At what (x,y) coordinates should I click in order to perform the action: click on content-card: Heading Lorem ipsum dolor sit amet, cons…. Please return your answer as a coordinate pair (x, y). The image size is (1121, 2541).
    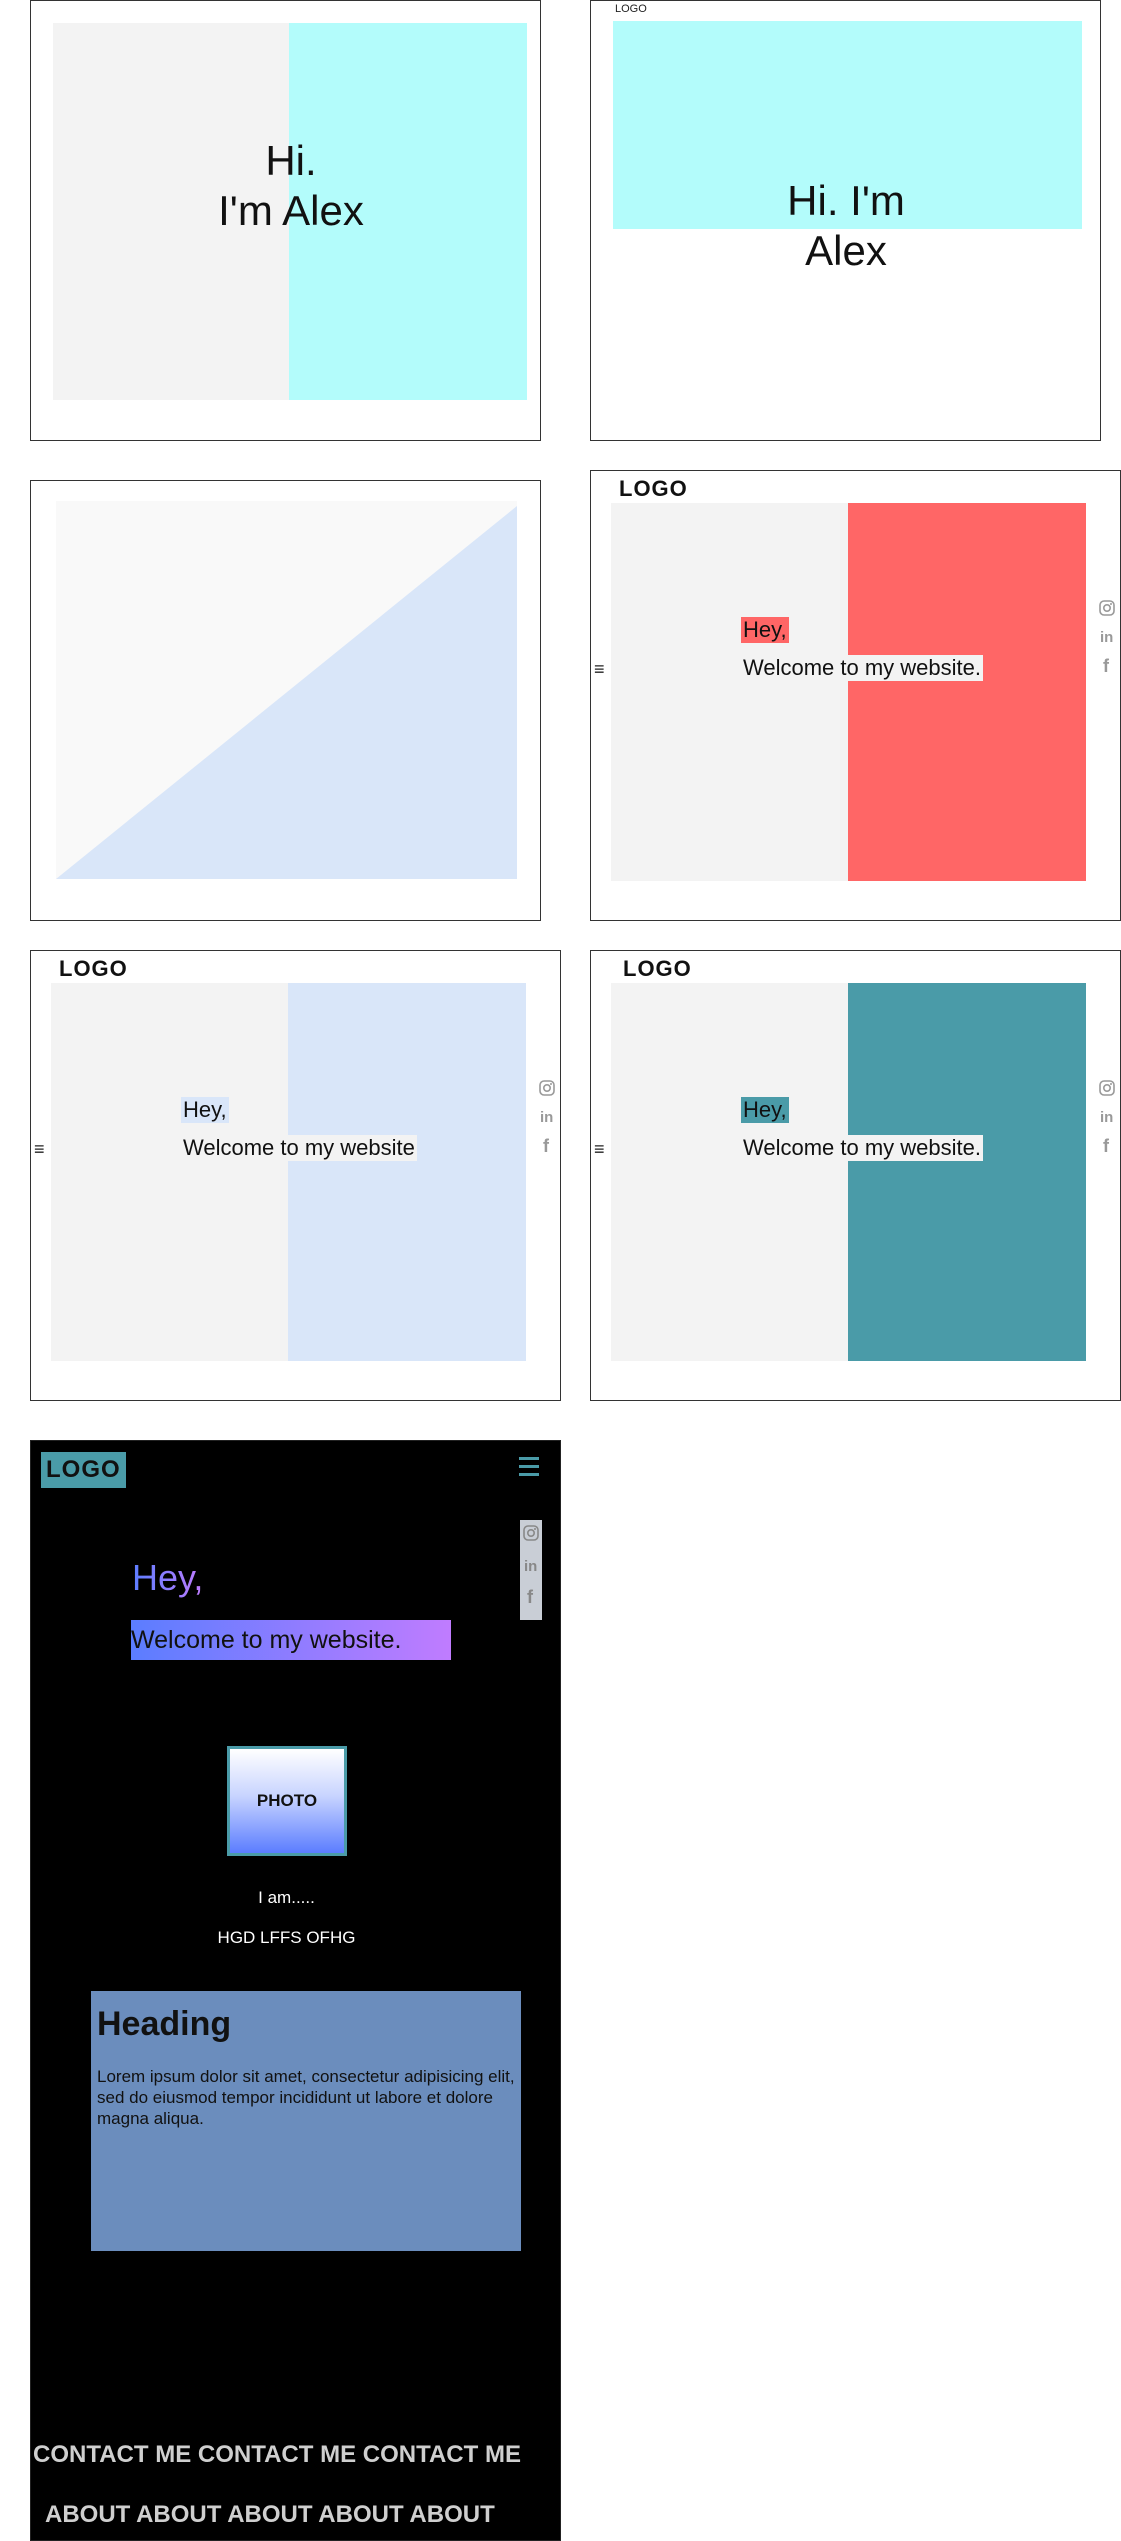
    Looking at the image, I should click on (306, 2121).